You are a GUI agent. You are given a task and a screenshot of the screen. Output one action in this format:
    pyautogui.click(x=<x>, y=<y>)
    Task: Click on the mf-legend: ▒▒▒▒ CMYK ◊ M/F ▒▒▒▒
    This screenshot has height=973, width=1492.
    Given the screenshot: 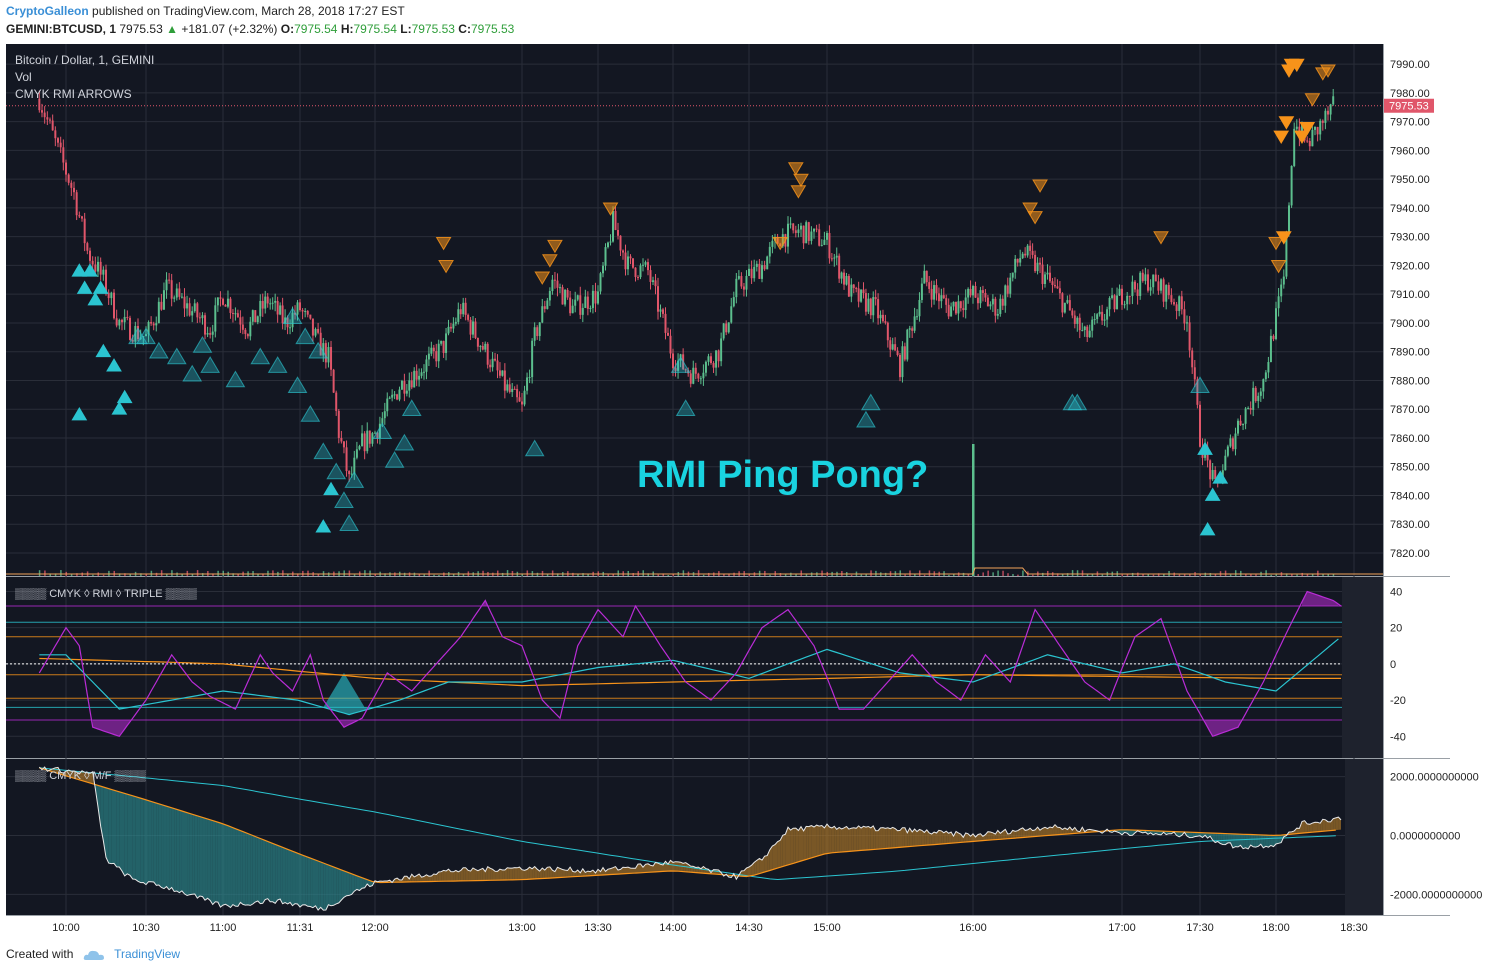 What is the action you would take?
    pyautogui.click(x=80, y=775)
    